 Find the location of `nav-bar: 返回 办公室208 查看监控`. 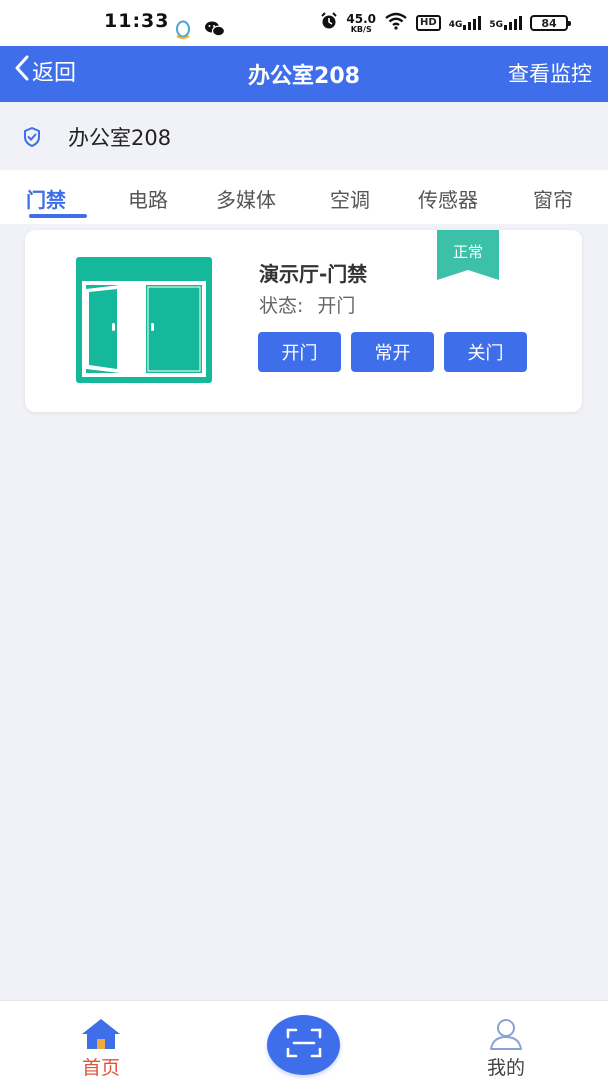

nav-bar: 返回 办公室208 查看监控 is located at coordinates (304, 74).